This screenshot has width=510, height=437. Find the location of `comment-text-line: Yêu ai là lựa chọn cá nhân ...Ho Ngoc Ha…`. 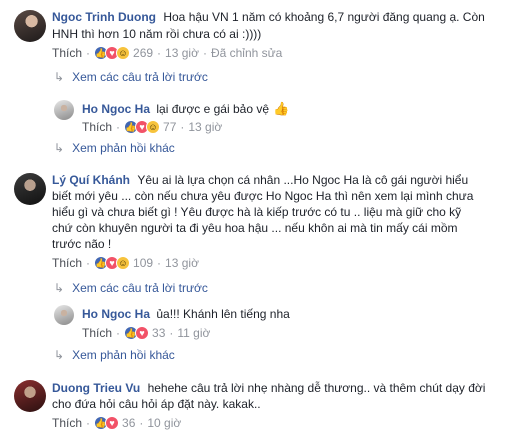

comment-text-line: Yêu ai là lựa chọn cá nhân ...Ho Ngoc Ha… is located at coordinates (303, 180).